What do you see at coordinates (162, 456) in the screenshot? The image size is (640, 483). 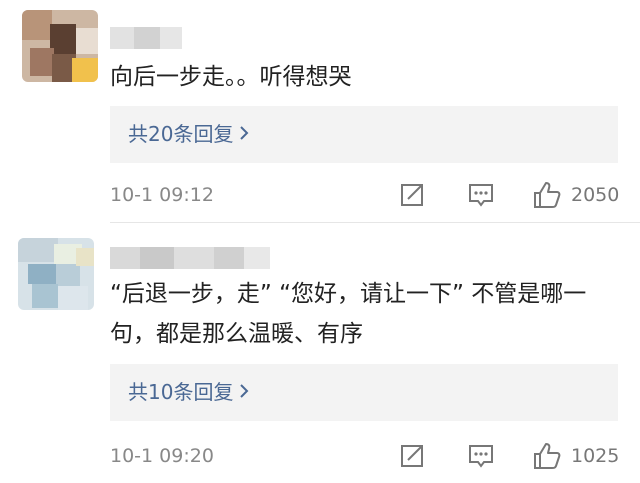 I see `comment-time: 10-1 09:20` at bounding box center [162, 456].